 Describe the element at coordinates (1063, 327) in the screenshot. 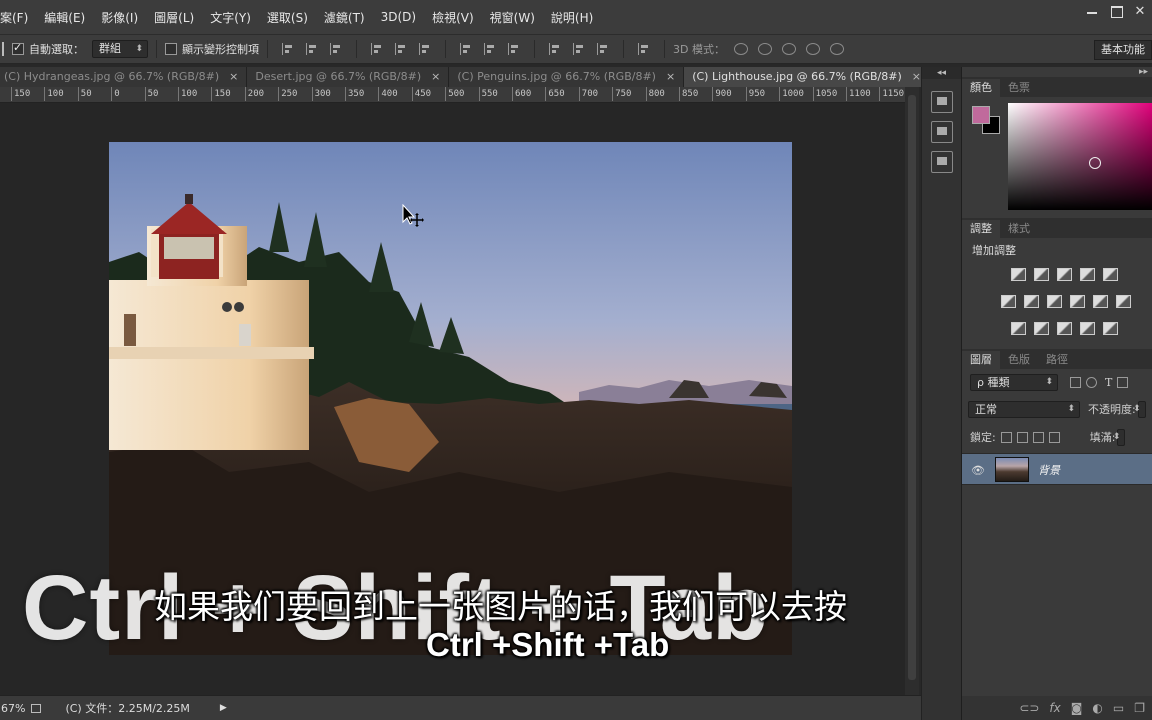

I see `threshold-icon` at that location.